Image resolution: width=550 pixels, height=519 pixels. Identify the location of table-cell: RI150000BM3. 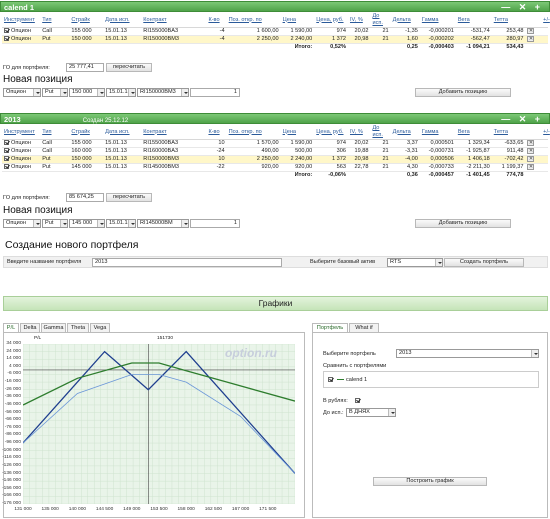
(174, 39).